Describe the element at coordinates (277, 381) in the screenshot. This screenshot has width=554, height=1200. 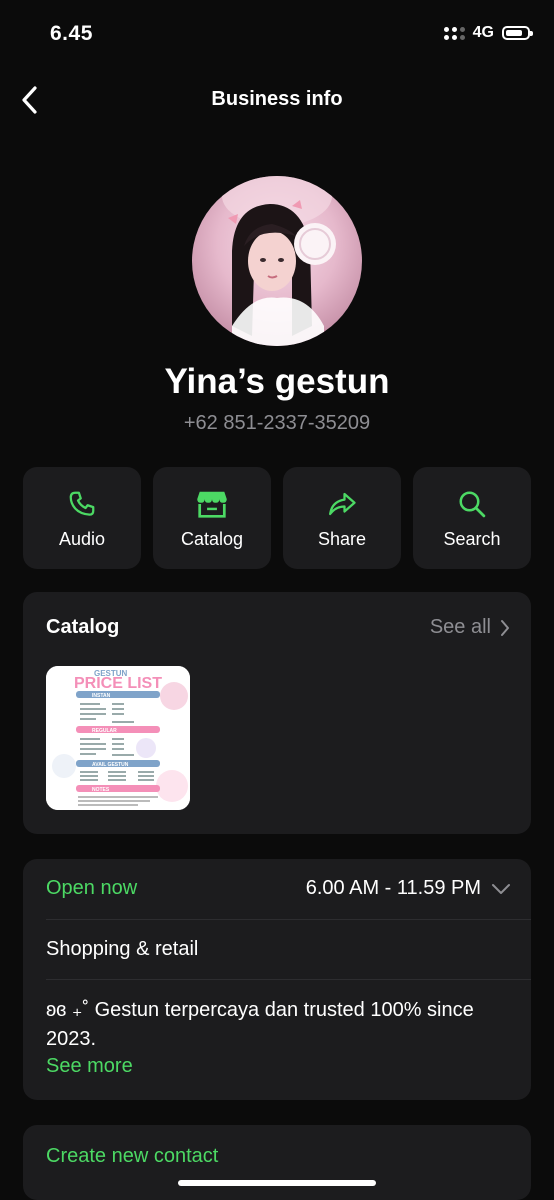
I see `business-name: Yina’s gestun` at that location.